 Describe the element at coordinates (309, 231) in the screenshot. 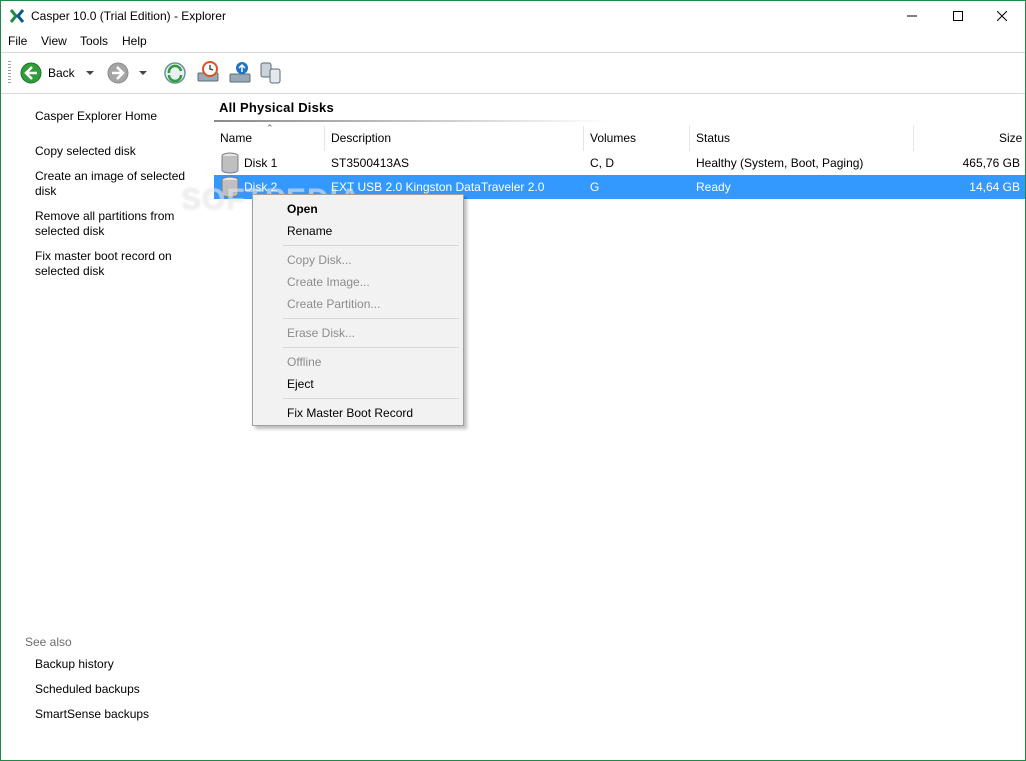

I see `ctx-rename: Rename` at that location.